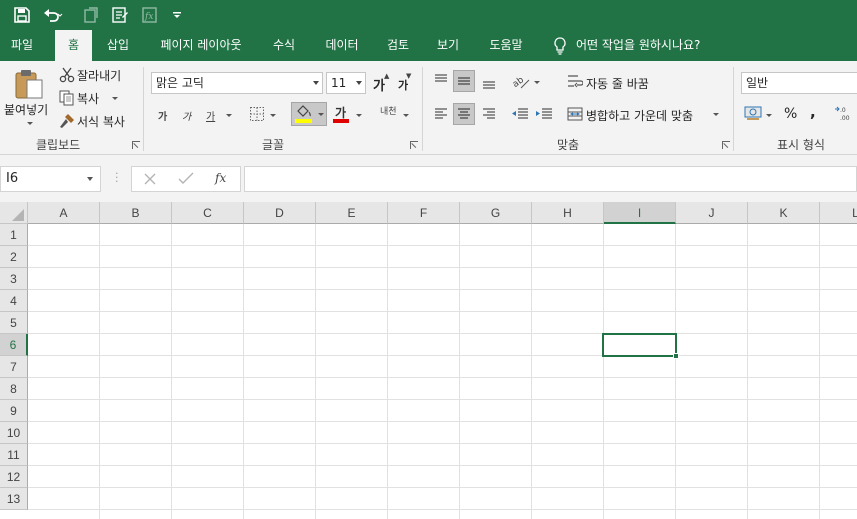  Describe the element at coordinates (521, 81) in the screenshot. I see `orientation-icon: ab` at that location.